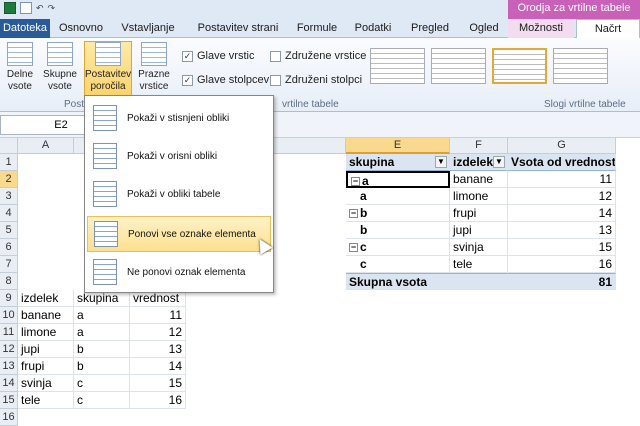  I want to click on menu-item-repeat-labels: Ponovi vse oznake elementa, so click(179, 234).